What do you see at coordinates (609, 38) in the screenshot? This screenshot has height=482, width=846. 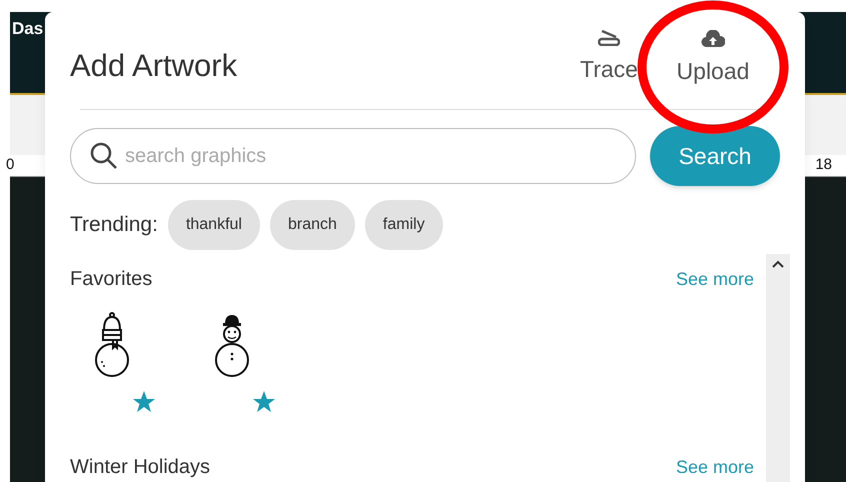 I see `scanner-icon` at bounding box center [609, 38].